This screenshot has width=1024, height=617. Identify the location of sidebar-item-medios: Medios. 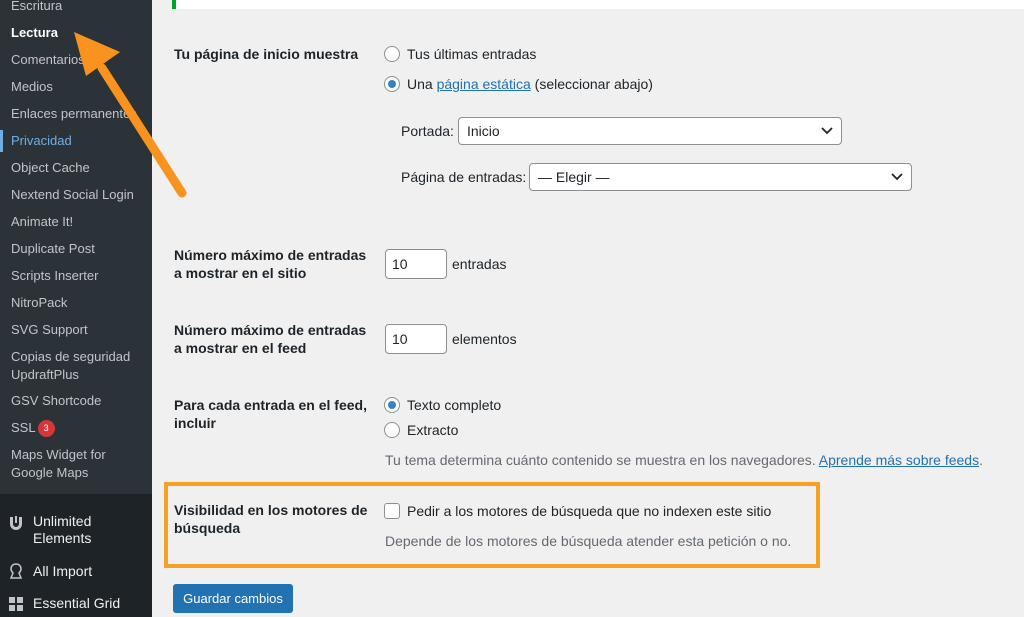
(32, 87).